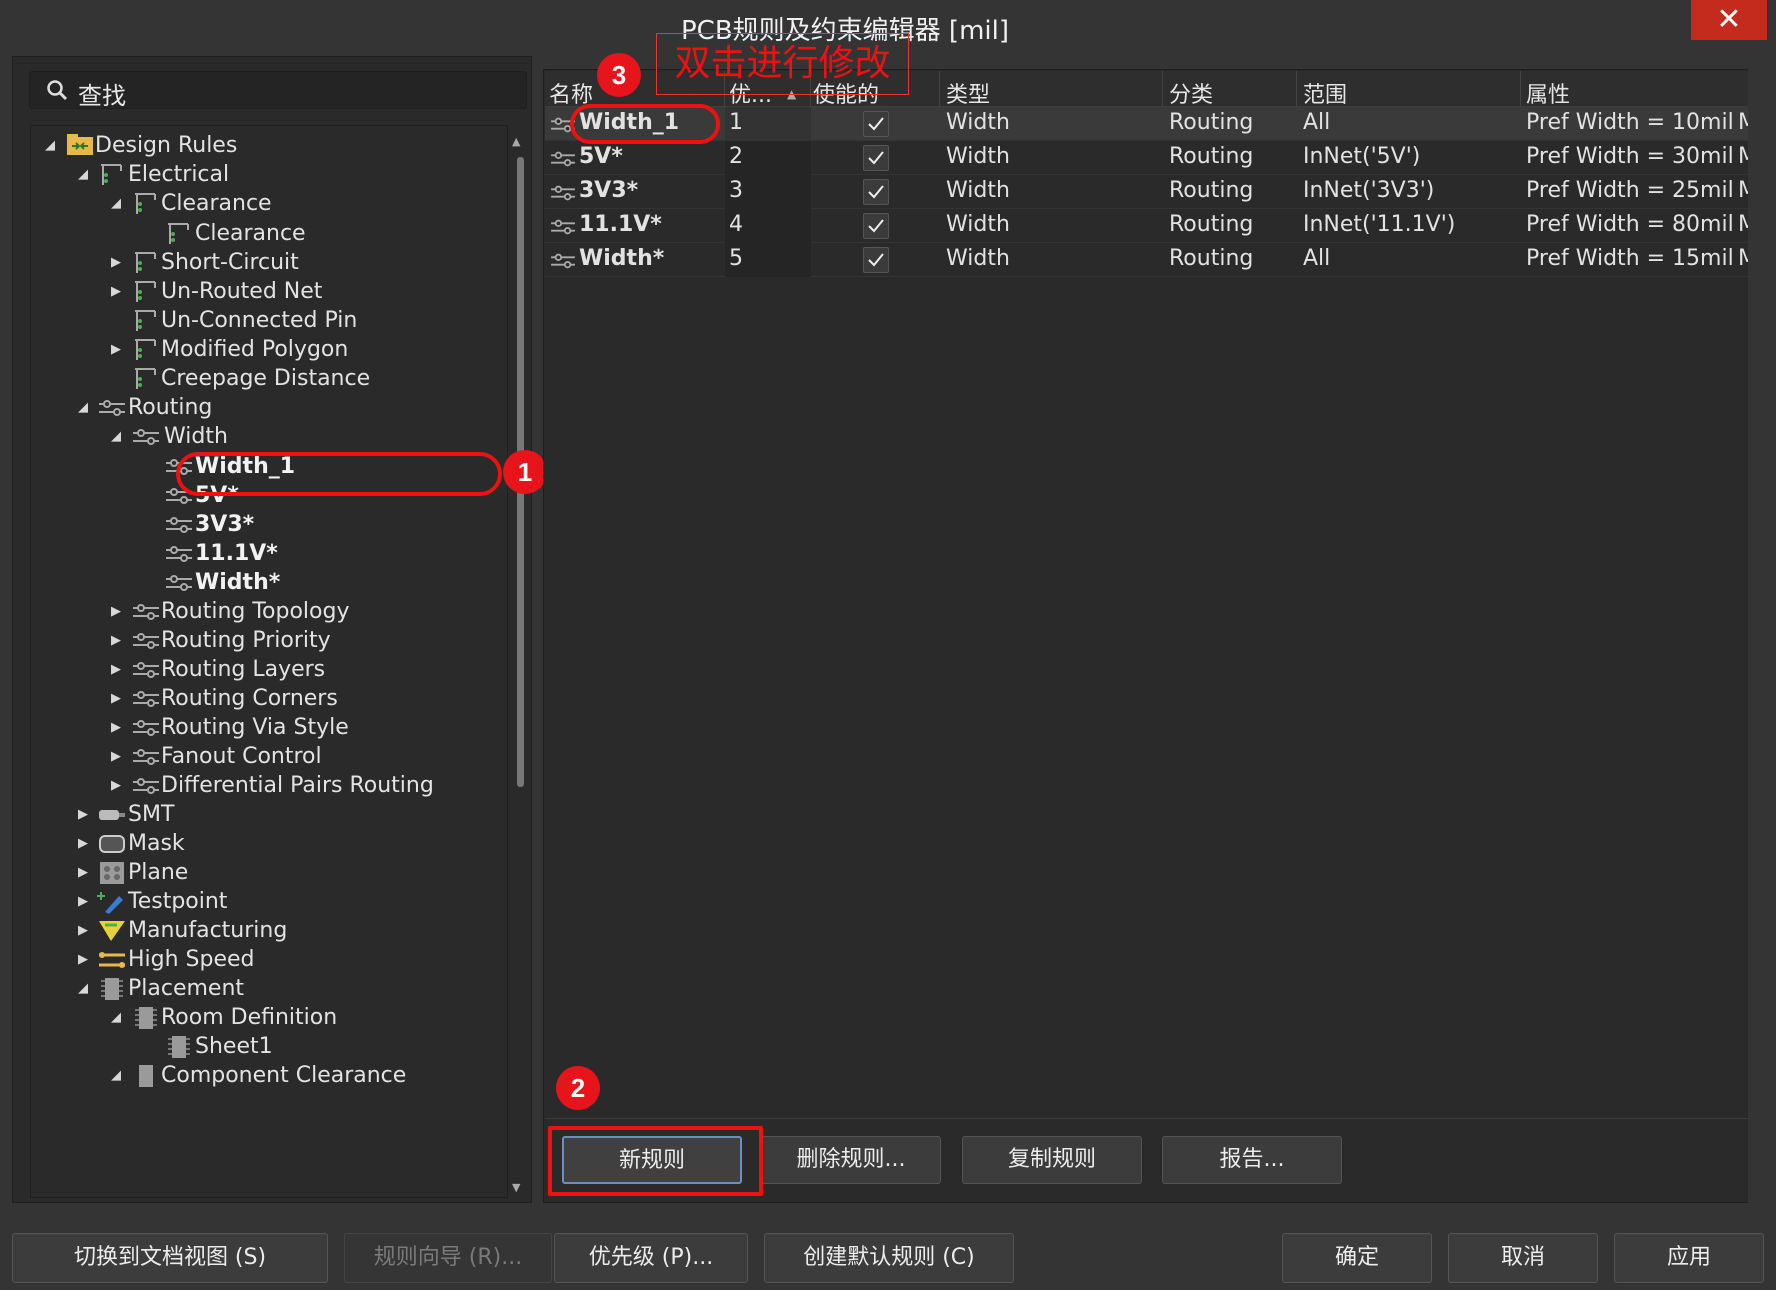 The image size is (1776, 1290). I want to click on tree-label: Width, so click(196, 436).